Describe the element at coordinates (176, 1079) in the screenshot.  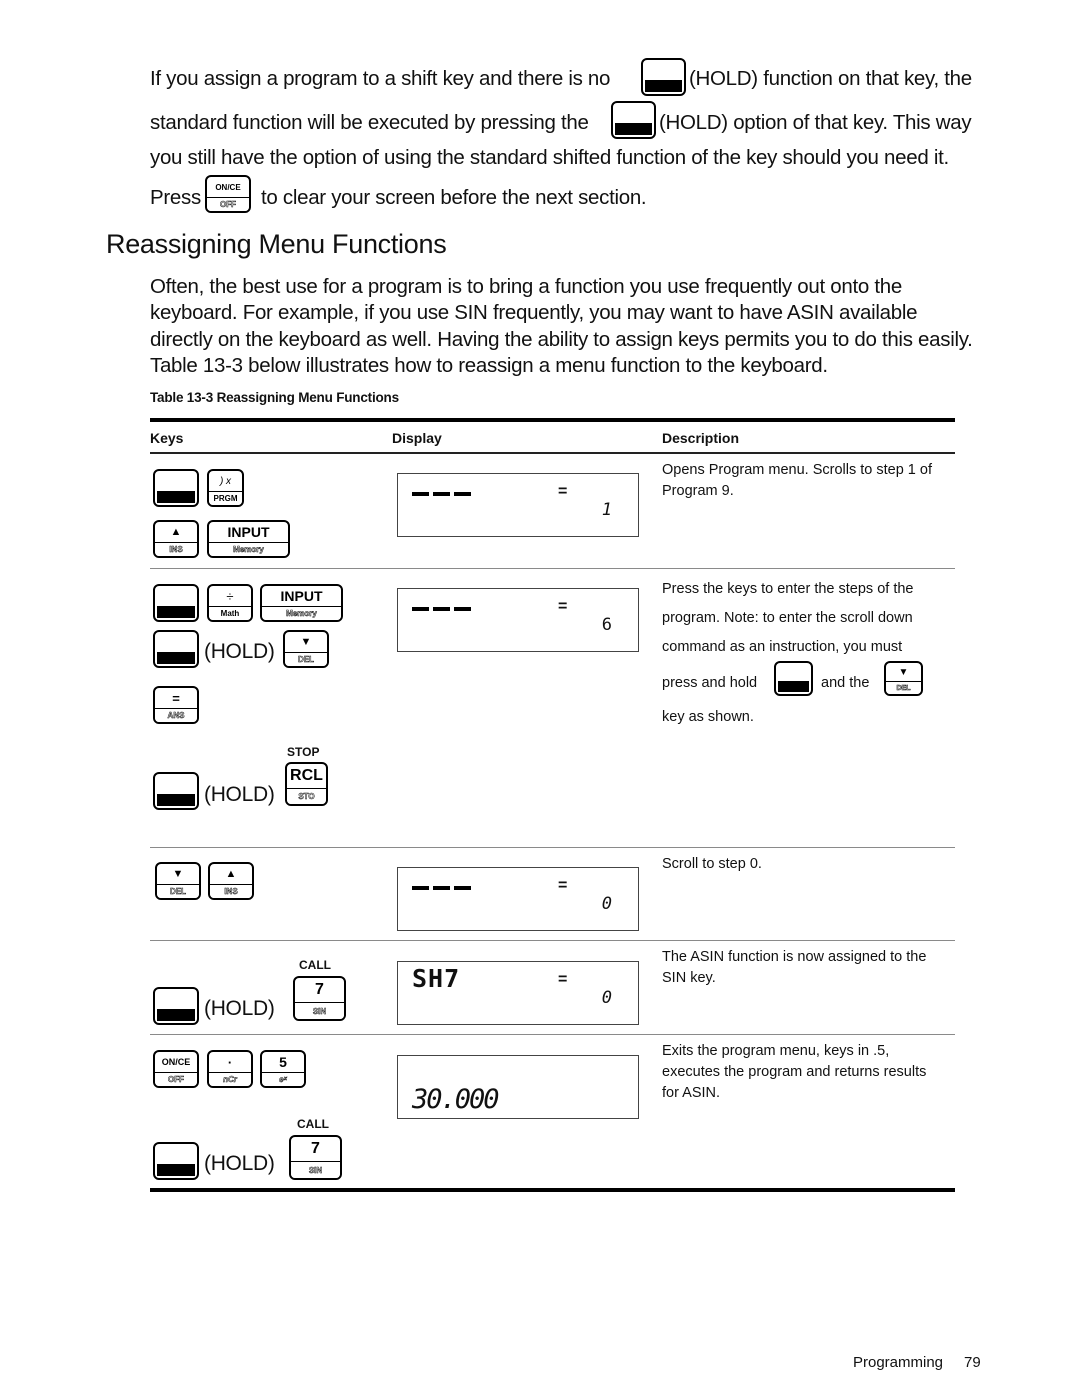
I see `key-bottom-label: OFF` at that location.